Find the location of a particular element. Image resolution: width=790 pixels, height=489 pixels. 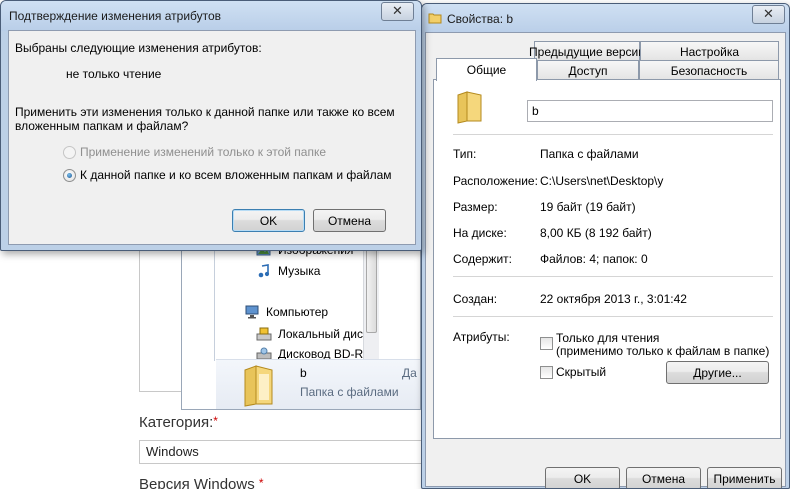

size-on-disk-value: 8,00 КБ (8 192 байт) is located at coordinates (596, 233).